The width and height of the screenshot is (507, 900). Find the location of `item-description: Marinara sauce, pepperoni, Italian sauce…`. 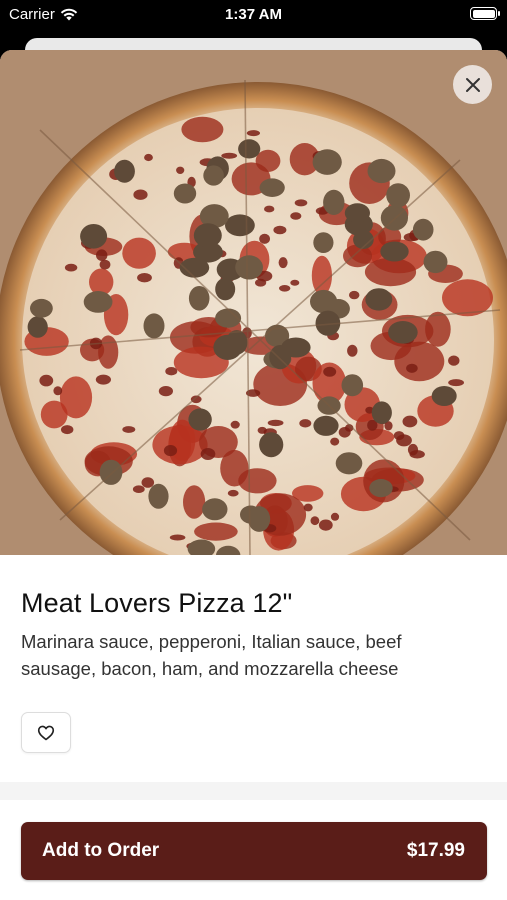

item-description: Marinara sauce, pepperoni, Italian sauce… is located at coordinates (211, 655).